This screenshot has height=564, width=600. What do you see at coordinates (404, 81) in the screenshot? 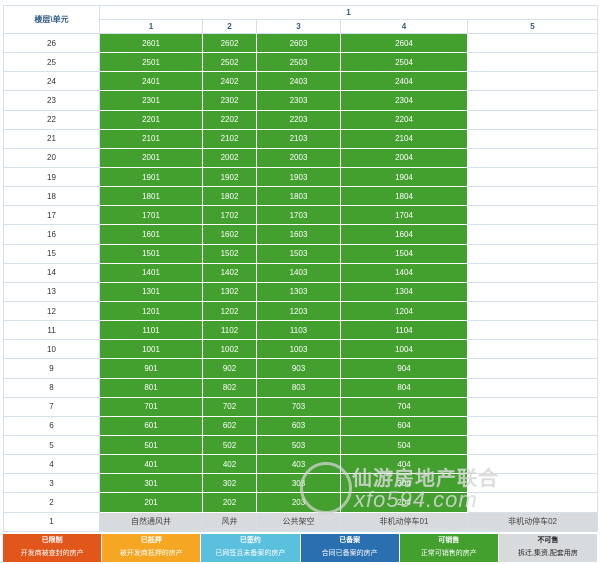
I see `room-cell: 2404` at bounding box center [404, 81].